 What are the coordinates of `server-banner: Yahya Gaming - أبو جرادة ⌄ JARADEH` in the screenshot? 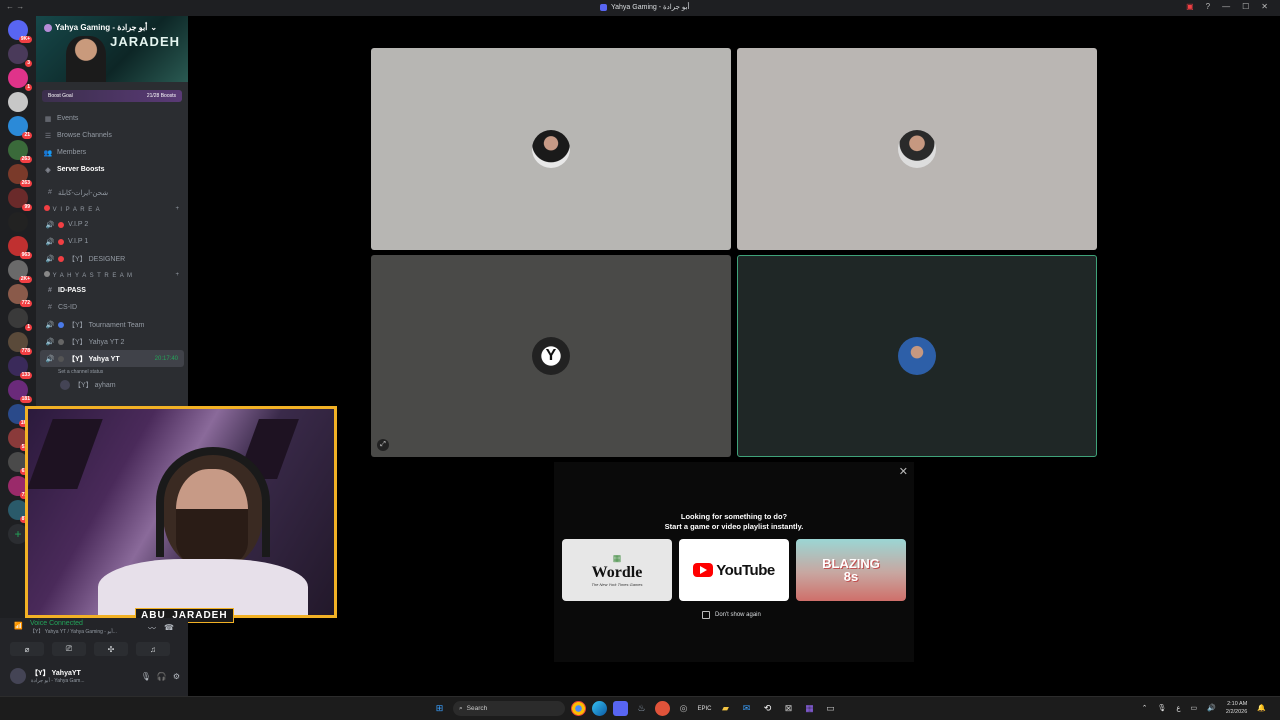 It's located at (112, 49).